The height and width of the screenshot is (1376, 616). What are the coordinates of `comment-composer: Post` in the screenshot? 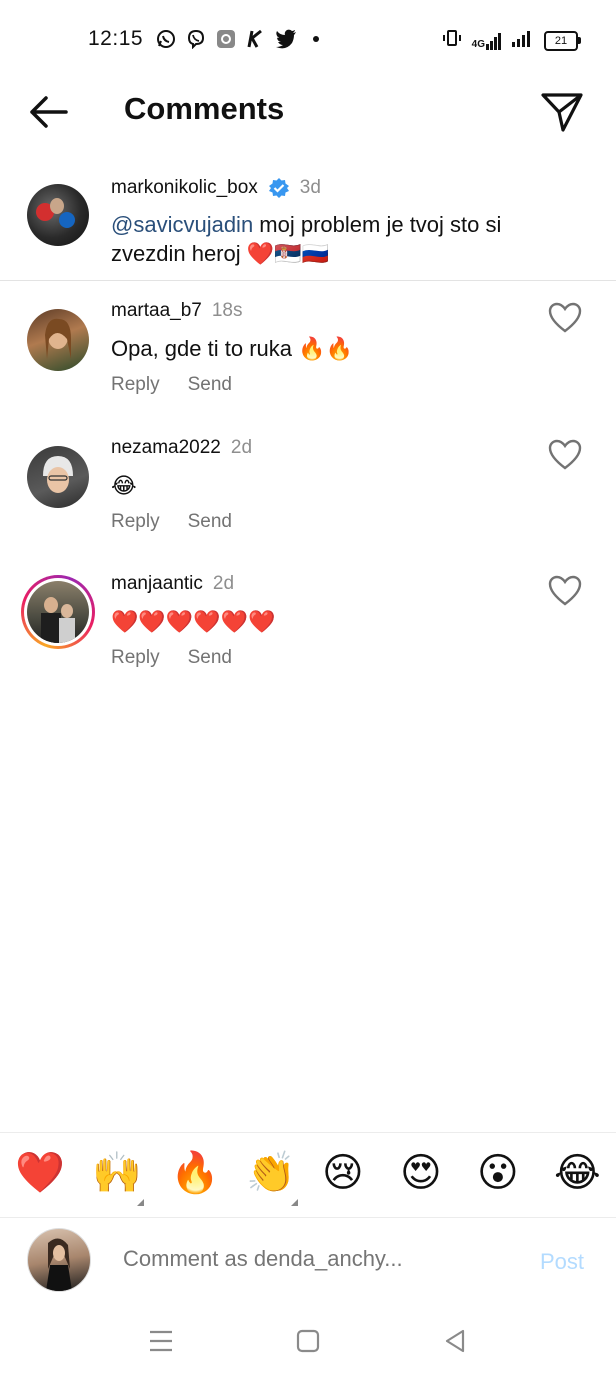 It's located at (308, 1261).